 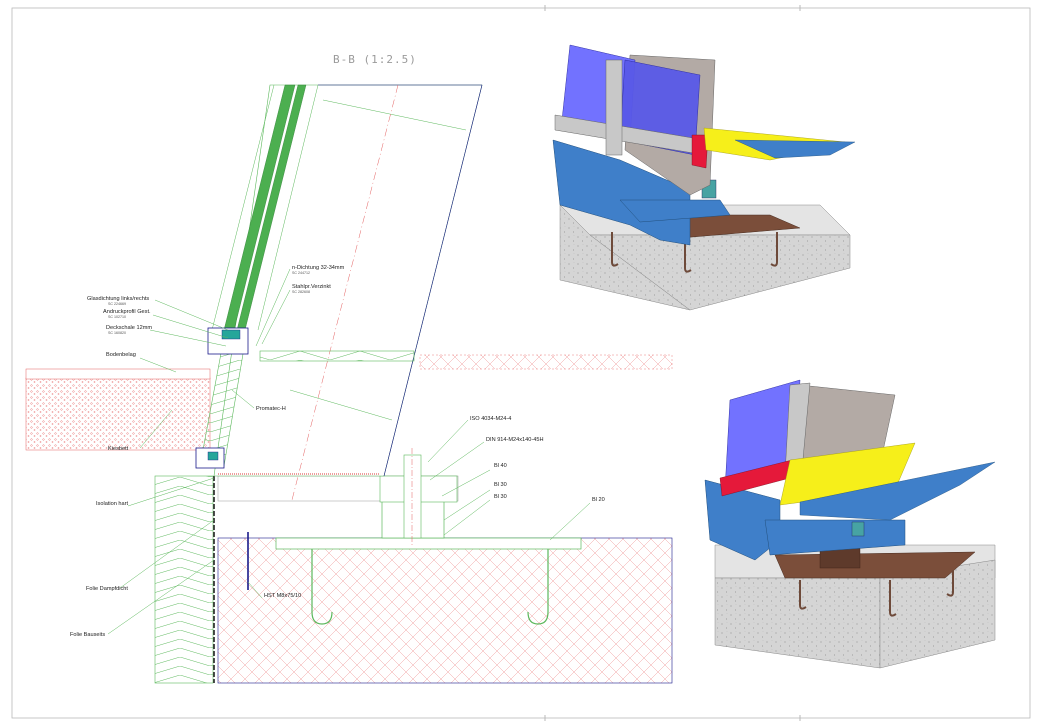 I want to click on iso-view-bottom, so click(x=850, y=524).